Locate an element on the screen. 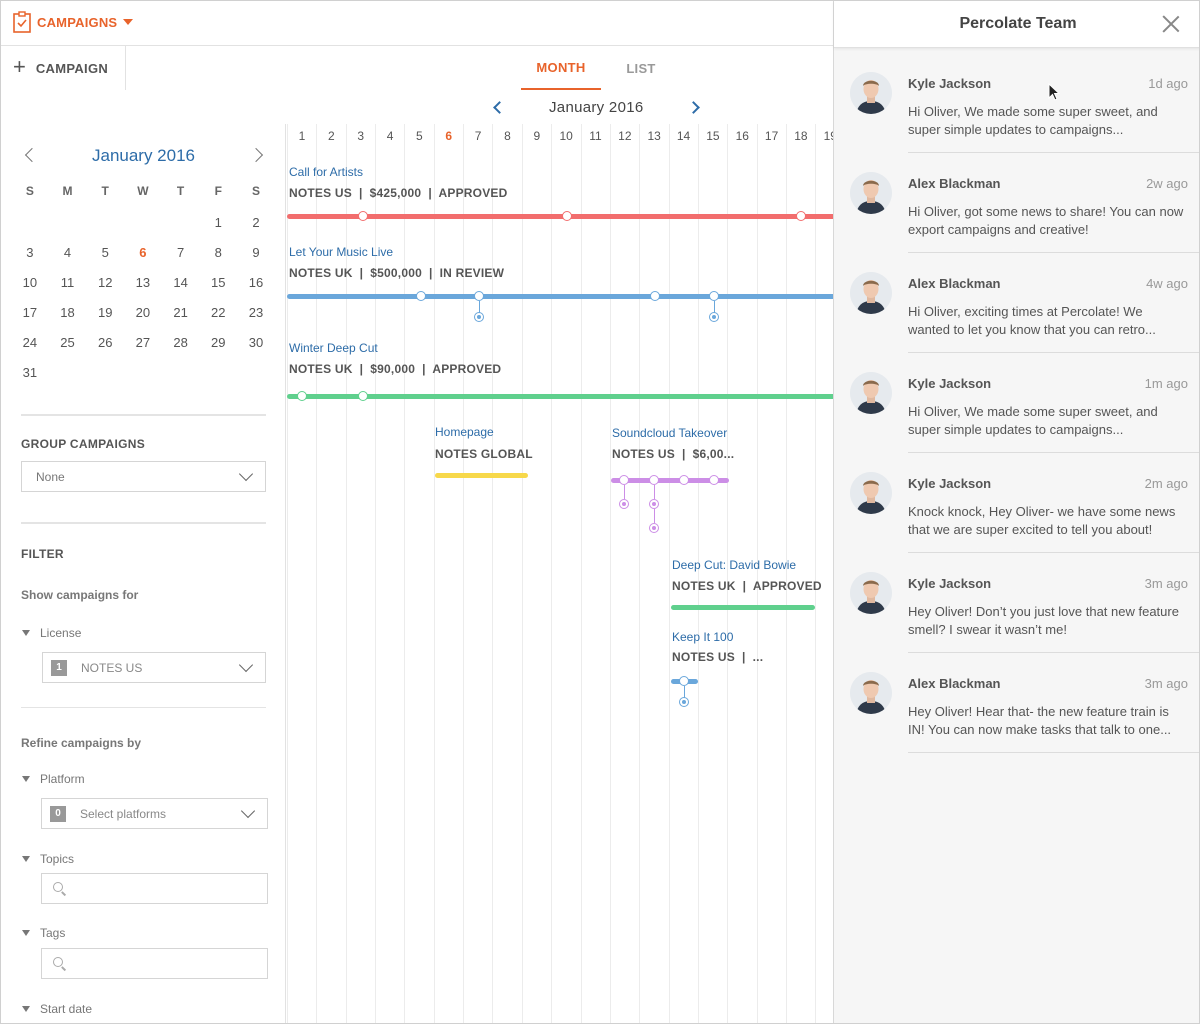  calendar-day: 7 is located at coordinates (181, 253).